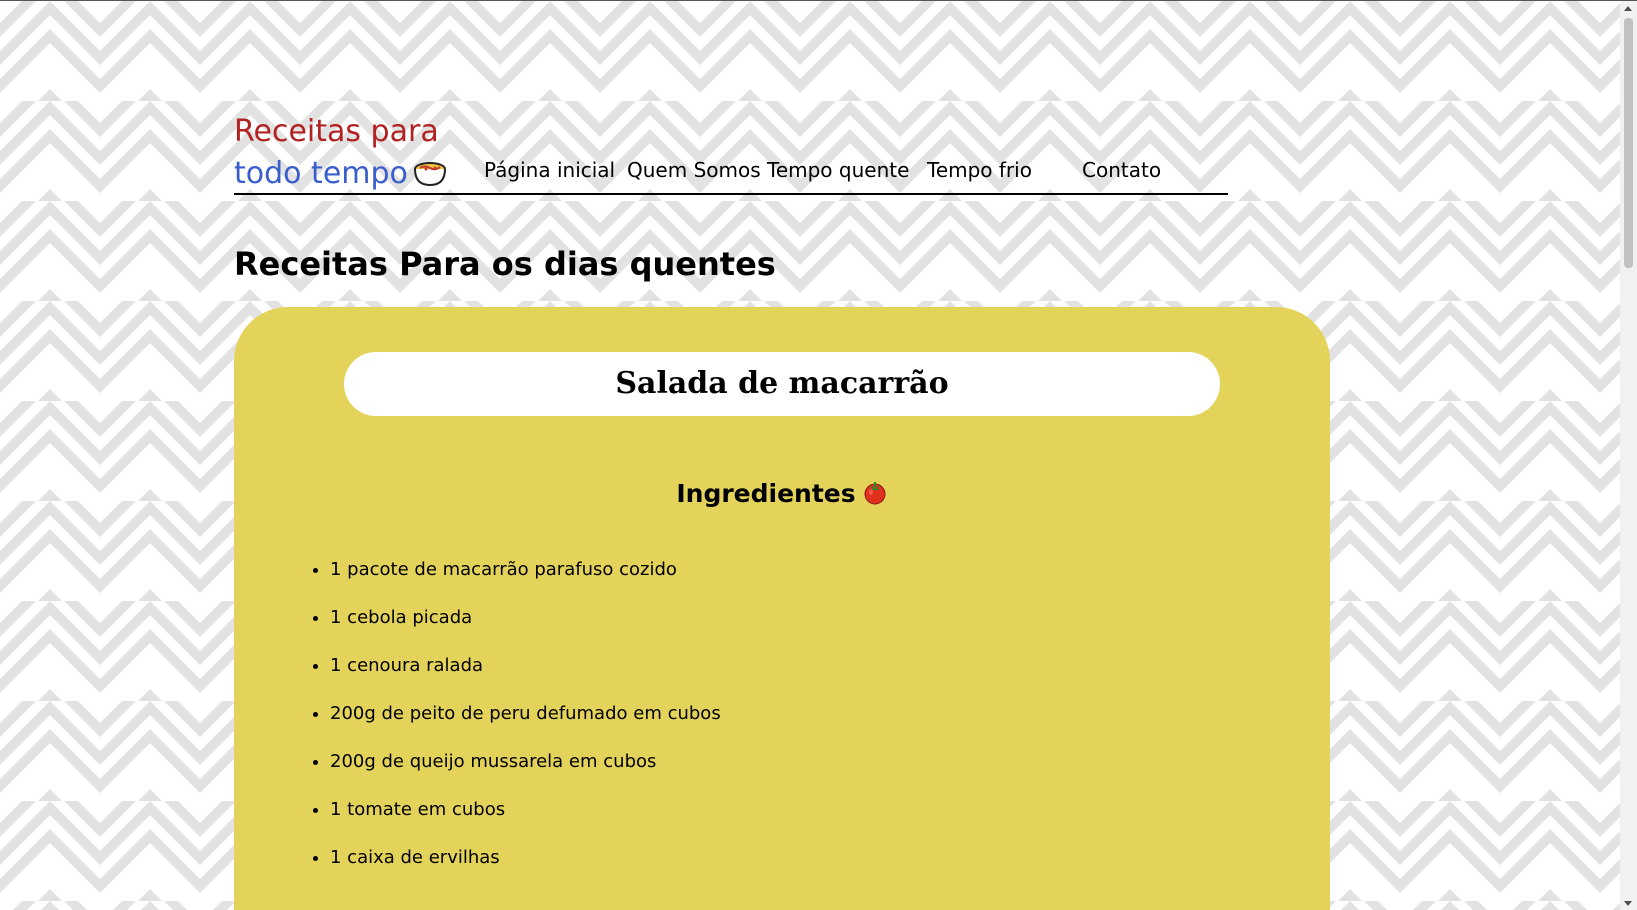 The width and height of the screenshot is (1637, 910). What do you see at coordinates (782, 384) in the screenshot?
I see `recipe-name: Salada de macarrão` at bounding box center [782, 384].